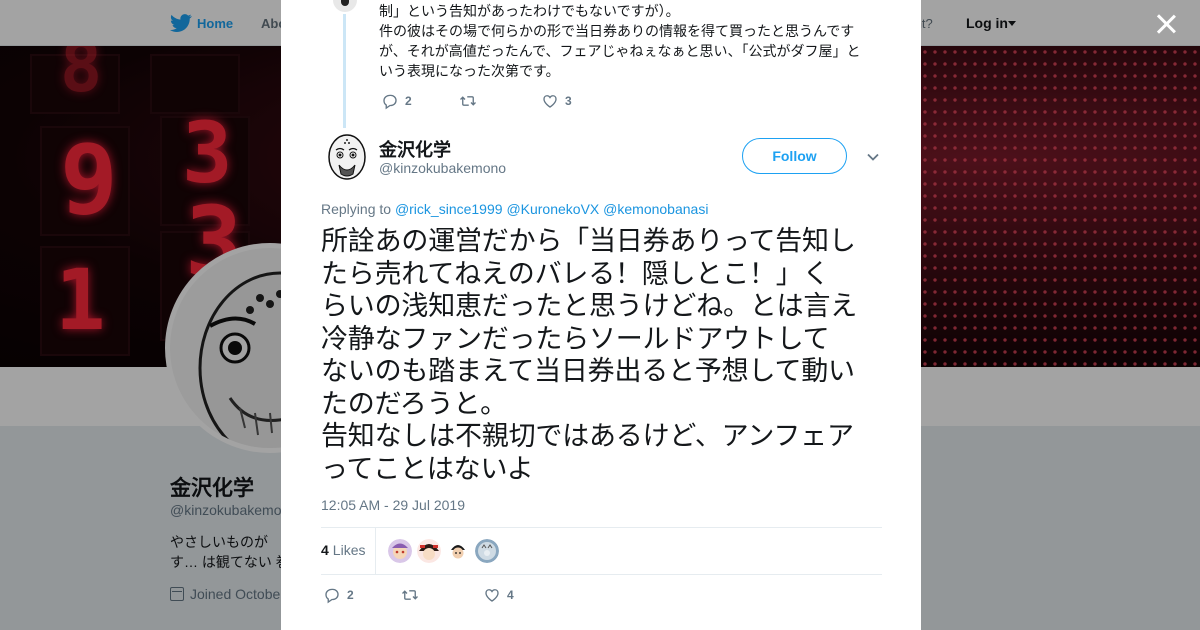 This screenshot has height=630, width=1200. I want to click on previous-tweet-line: 制」という告知があったわけでもないですが）。, so click(529, 11).